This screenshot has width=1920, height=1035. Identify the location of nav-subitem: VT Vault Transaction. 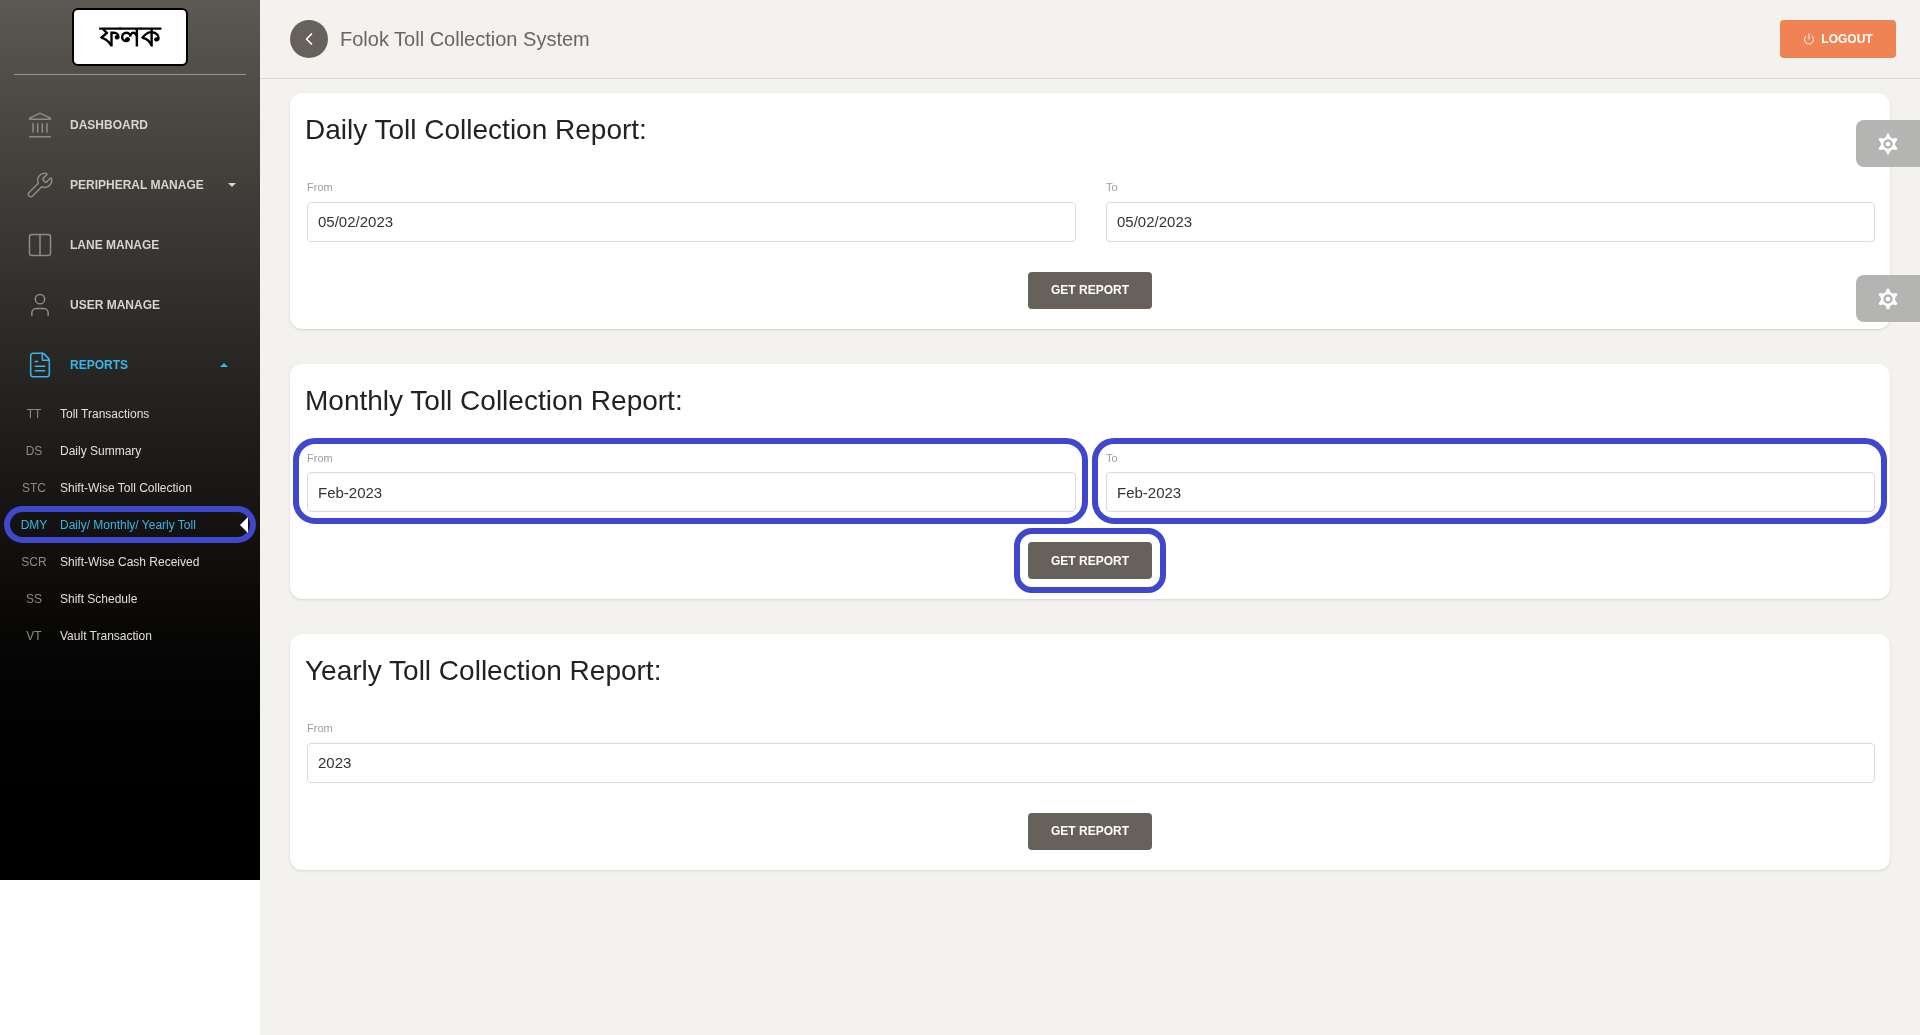
(130, 635).